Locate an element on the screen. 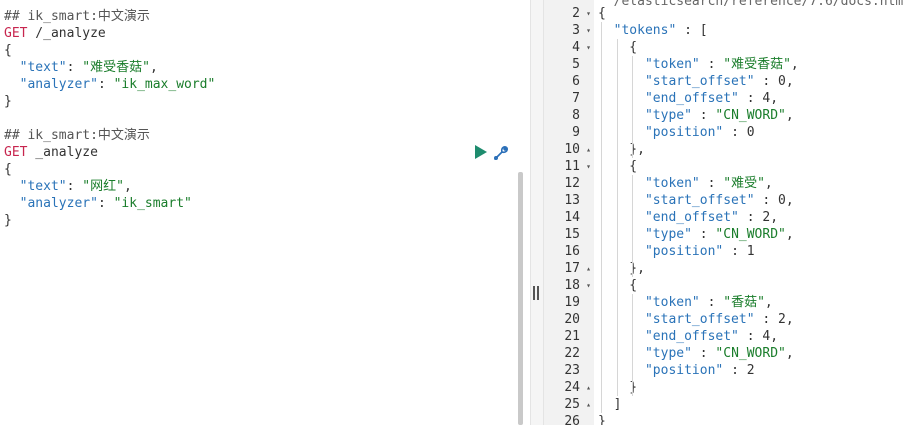 This screenshot has height=425, width=906. resize-handle-icon is located at coordinates (537, 293).